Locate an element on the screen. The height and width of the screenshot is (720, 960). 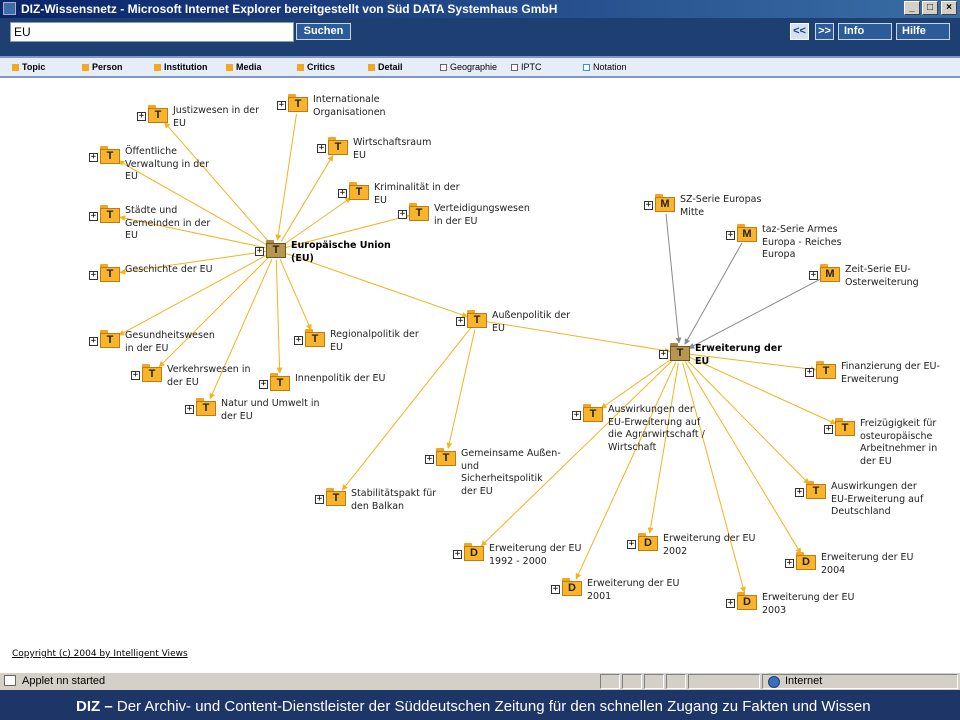
forward-button: >> is located at coordinates (824, 31).